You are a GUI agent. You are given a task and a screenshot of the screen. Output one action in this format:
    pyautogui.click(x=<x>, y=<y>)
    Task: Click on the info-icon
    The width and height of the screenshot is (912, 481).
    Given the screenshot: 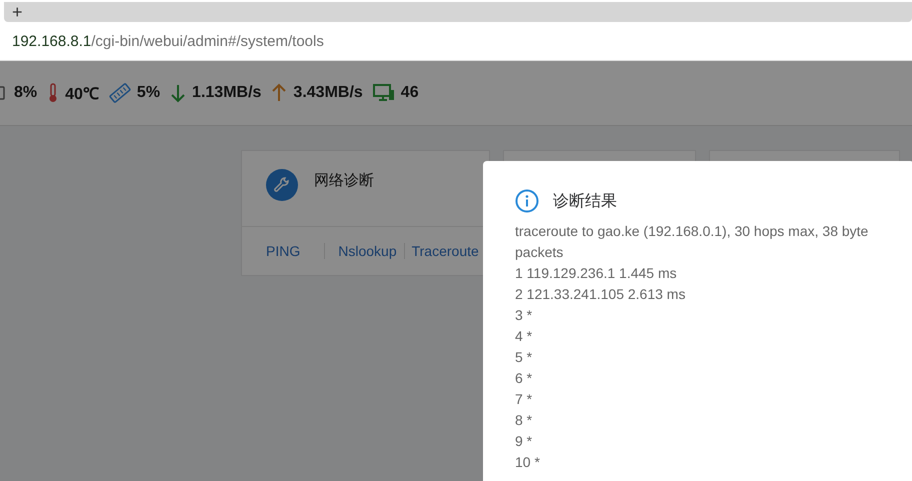 What is the action you would take?
    pyautogui.click(x=527, y=201)
    